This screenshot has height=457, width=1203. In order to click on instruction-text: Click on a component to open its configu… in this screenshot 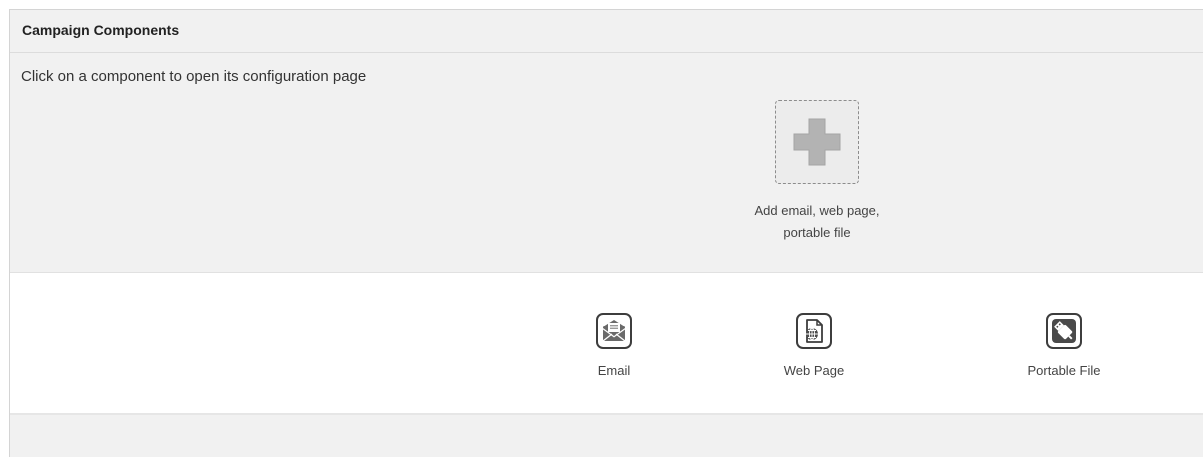, I will do `click(194, 76)`.